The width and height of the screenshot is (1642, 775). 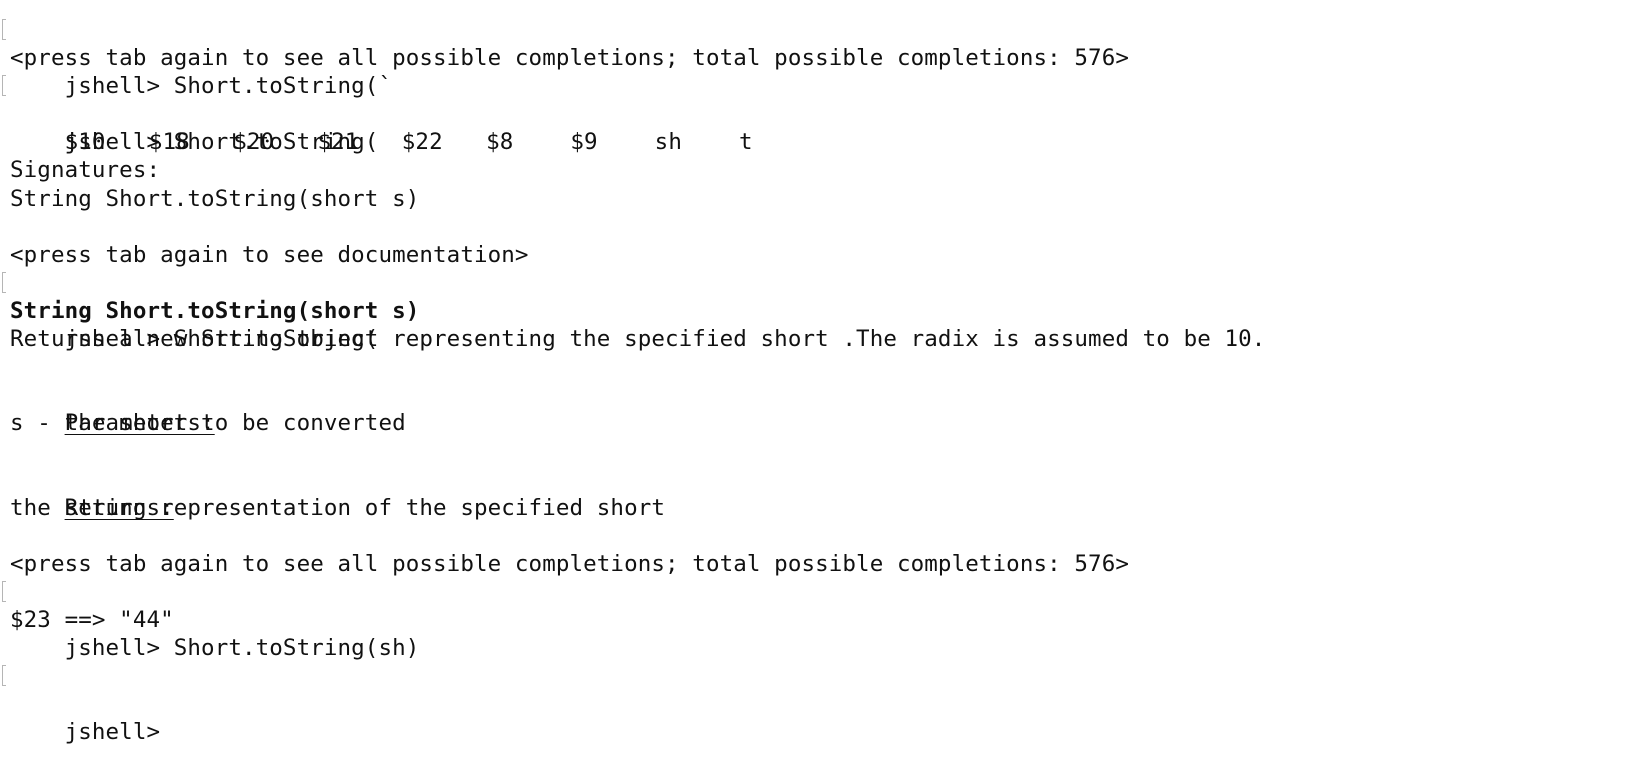 I want to click on parameters-line: Parameters:, so click(x=820, y=408).